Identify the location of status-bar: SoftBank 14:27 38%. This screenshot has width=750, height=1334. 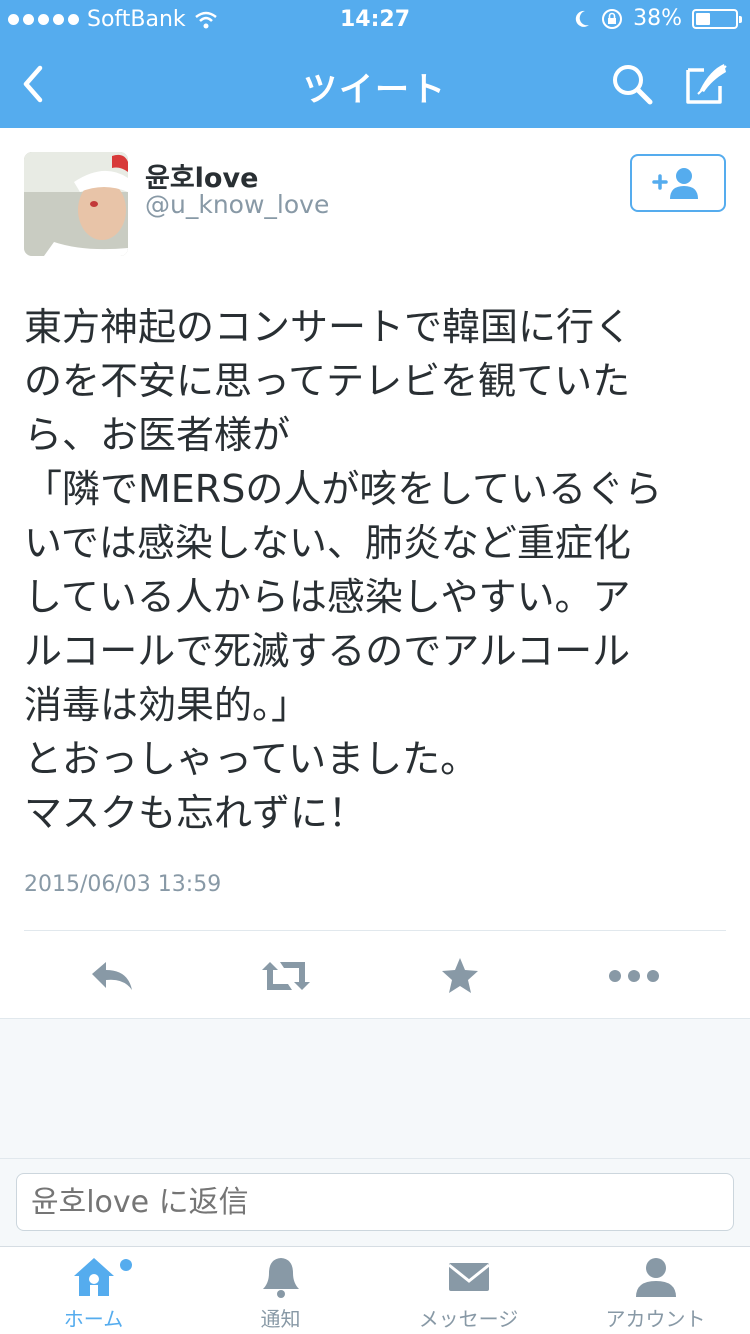
(375, 20).